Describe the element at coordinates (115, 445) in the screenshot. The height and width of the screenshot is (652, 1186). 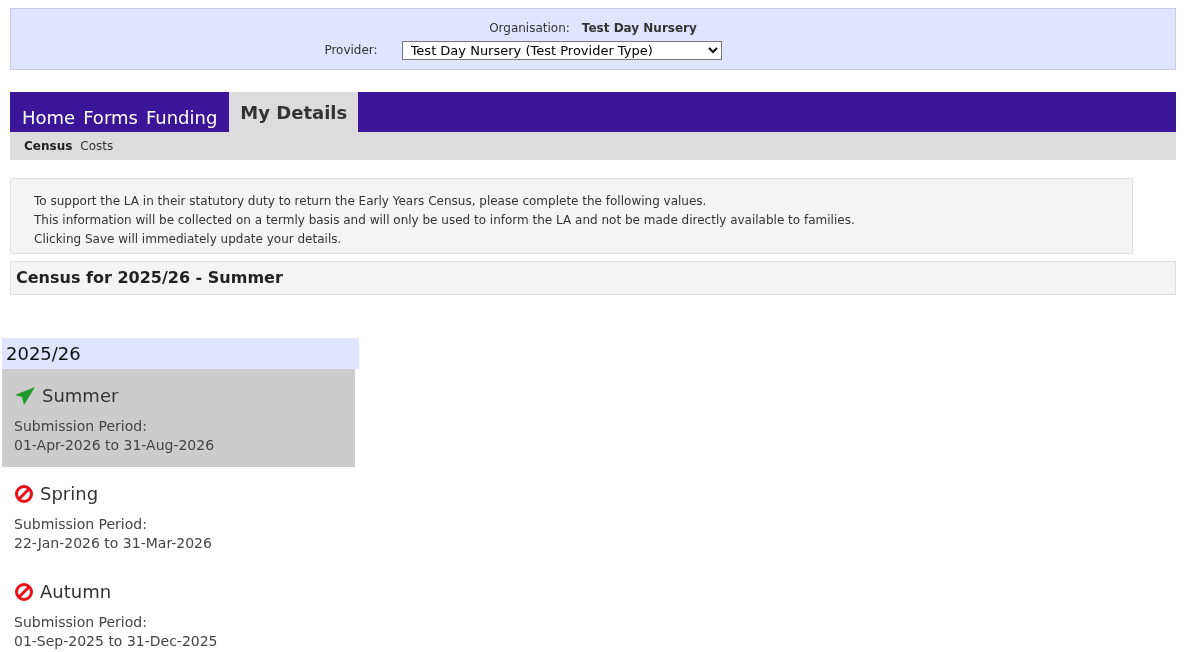
I see `period-dates: 01-Apr-2026 to 31-Aug-2026` at that location.